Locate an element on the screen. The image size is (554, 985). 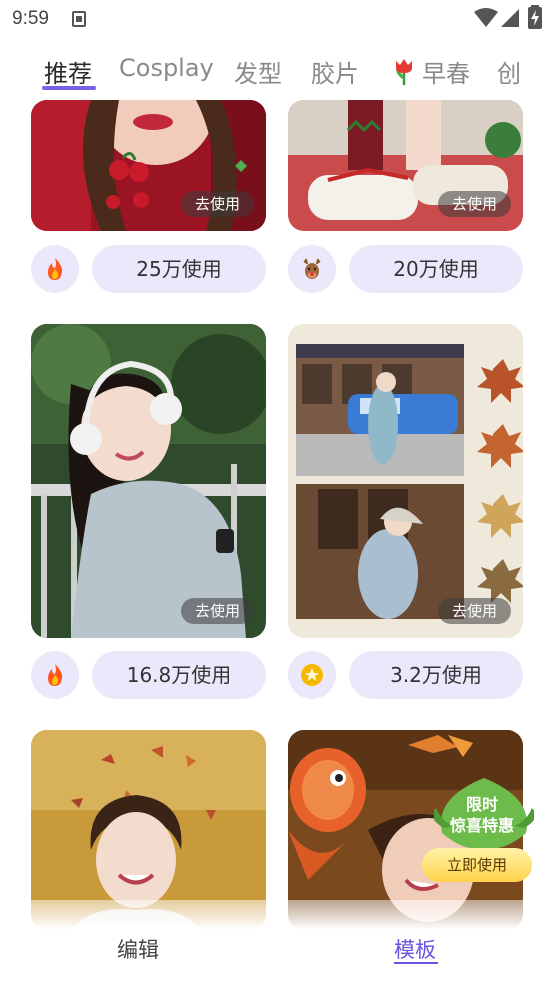
template-photo-autumn-collage is located at coordinates (405, 481).